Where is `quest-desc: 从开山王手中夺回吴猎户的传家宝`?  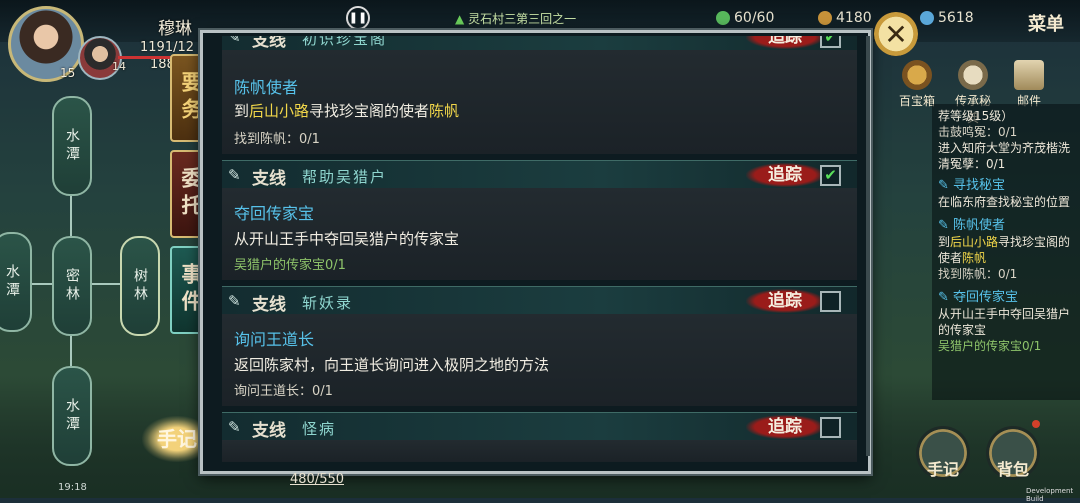 quest-desc: 从开山王手中夺回吴猎户的传家宝 is located at coordinates (347, 239).